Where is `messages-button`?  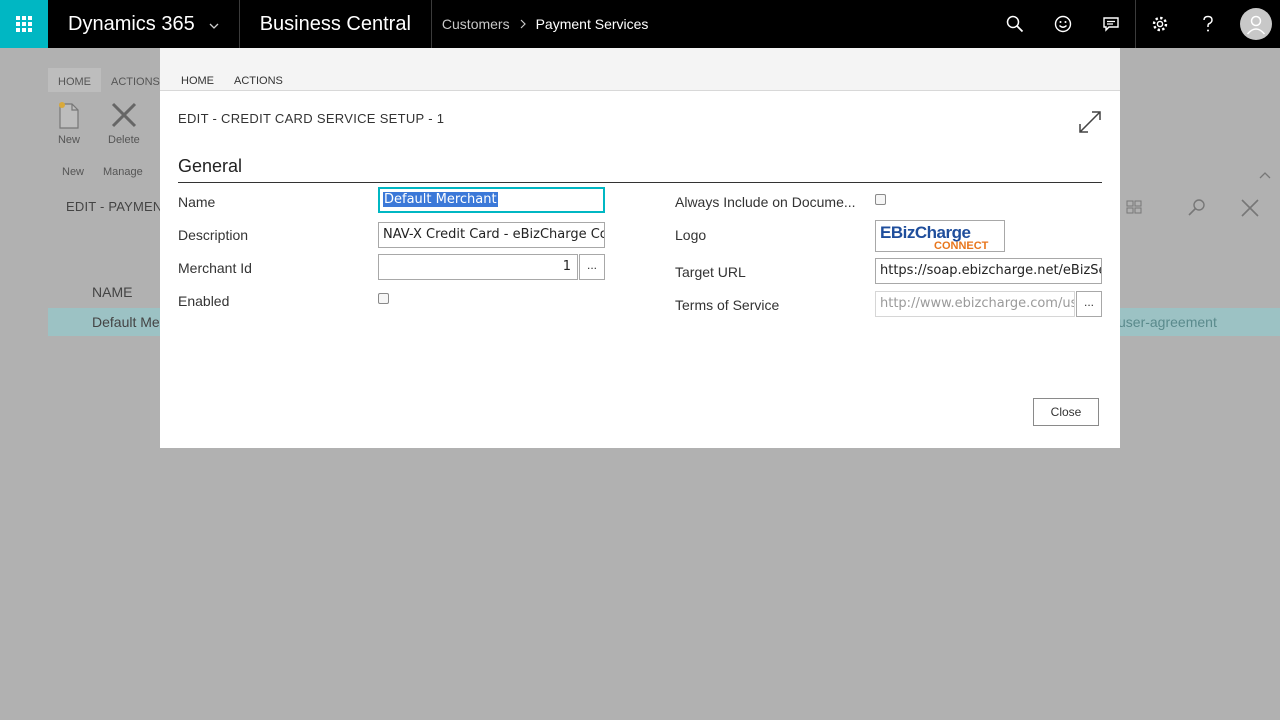
messages-button is located at coordinates (1111, 24).